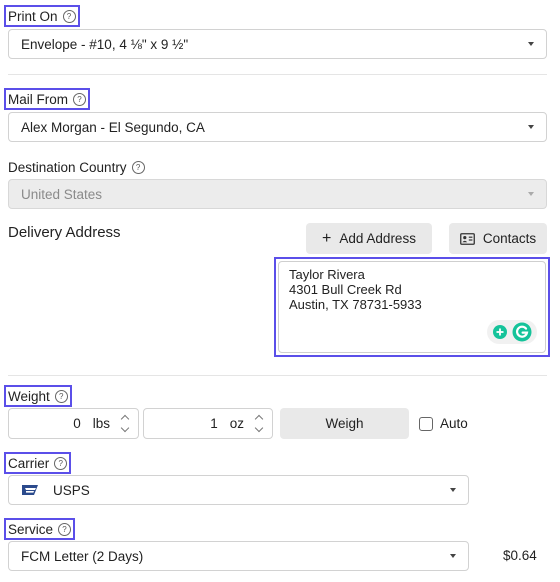 Image resolution: width=560 pixels, height=582 pixels. What do you see at coordinates (344, 423) in the screenshot?
I see `weigh-button: Weigh` at bounding box center [344, 423].